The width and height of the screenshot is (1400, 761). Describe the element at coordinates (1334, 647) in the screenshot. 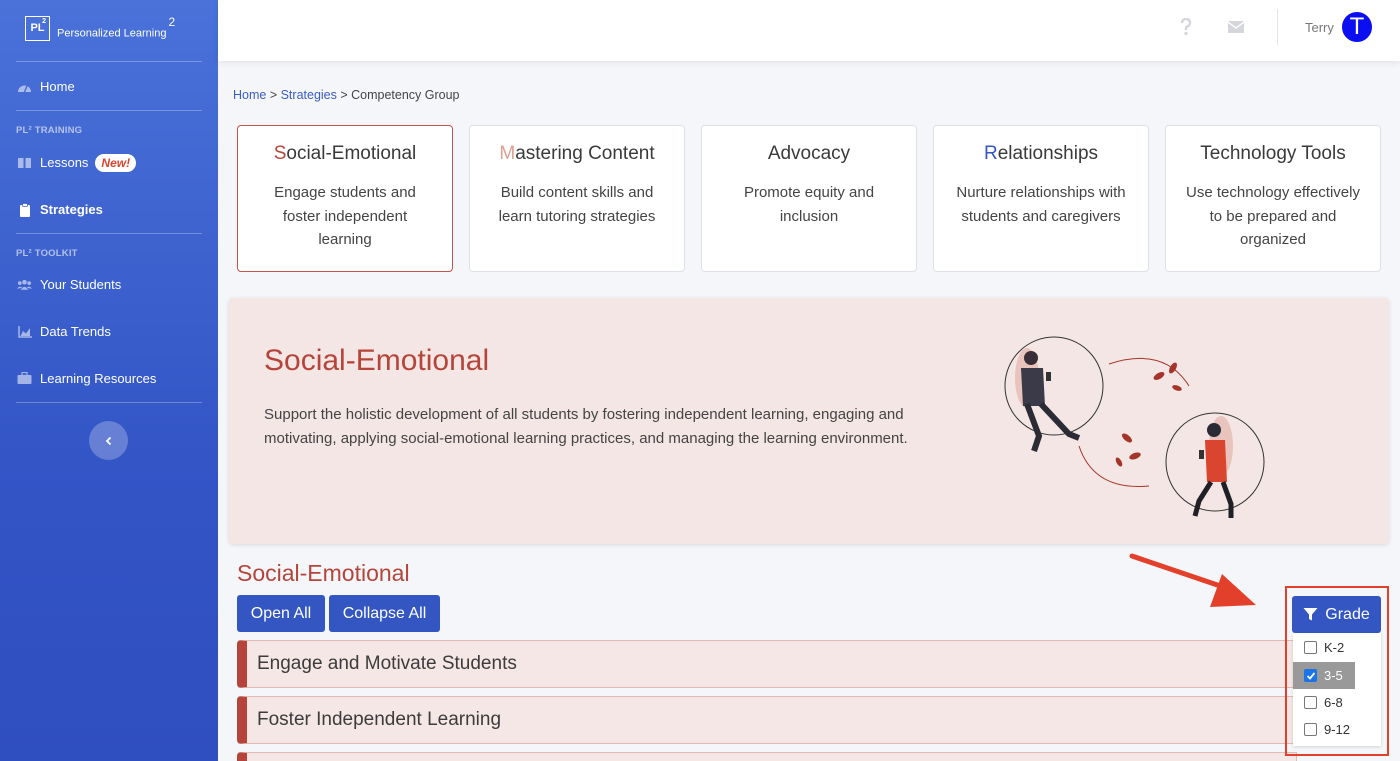

I see `grade-option-label: K-2` at that location.